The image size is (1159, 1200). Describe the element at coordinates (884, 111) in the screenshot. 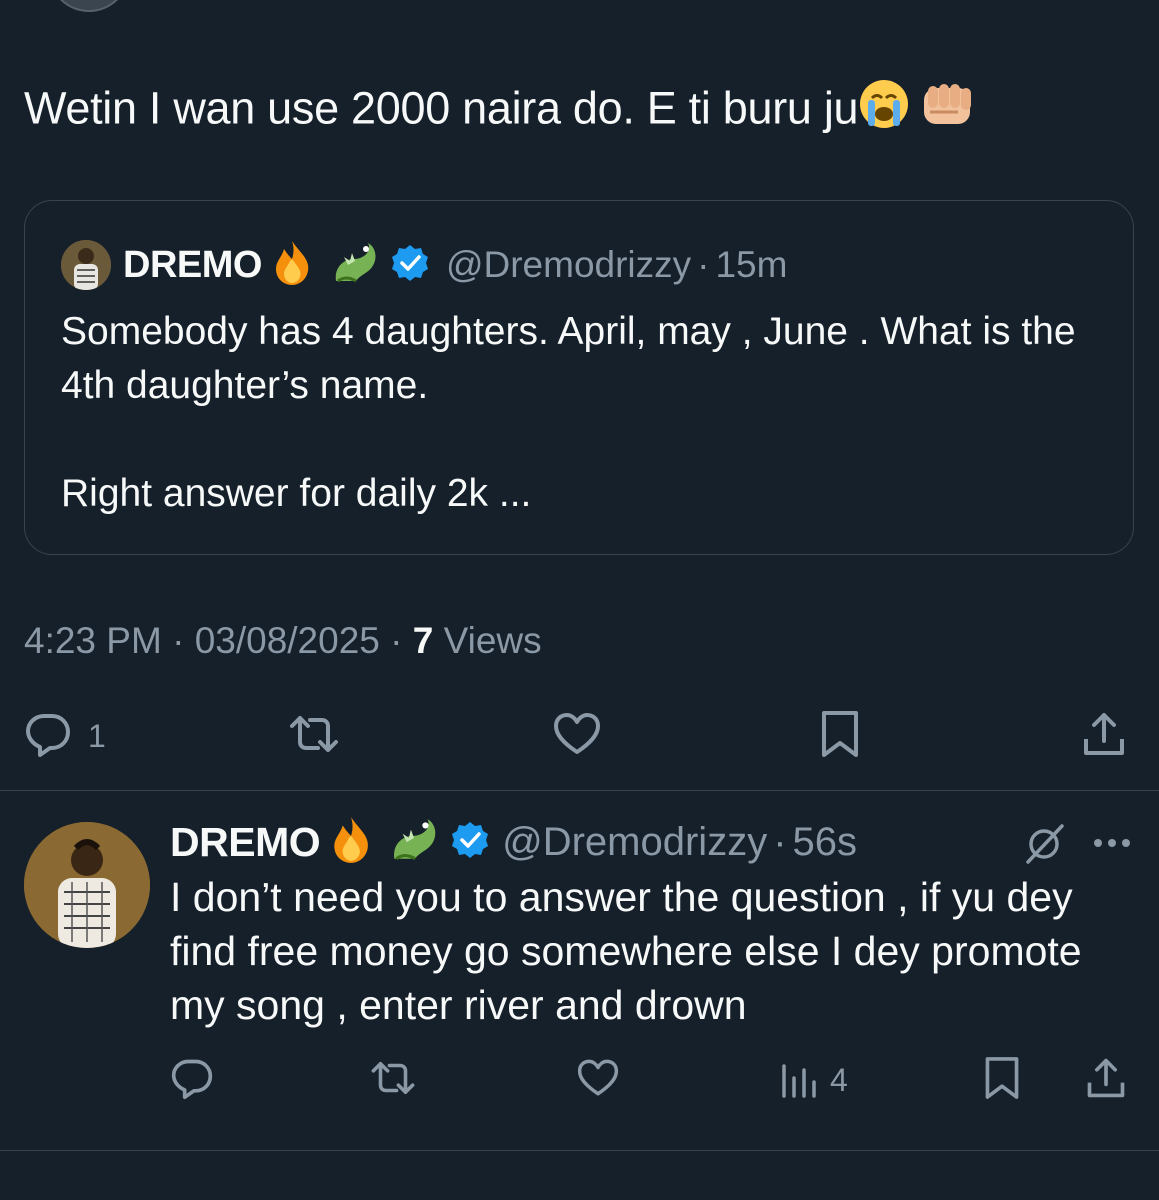

I see `loudly-crying-face-emoji` at that location.